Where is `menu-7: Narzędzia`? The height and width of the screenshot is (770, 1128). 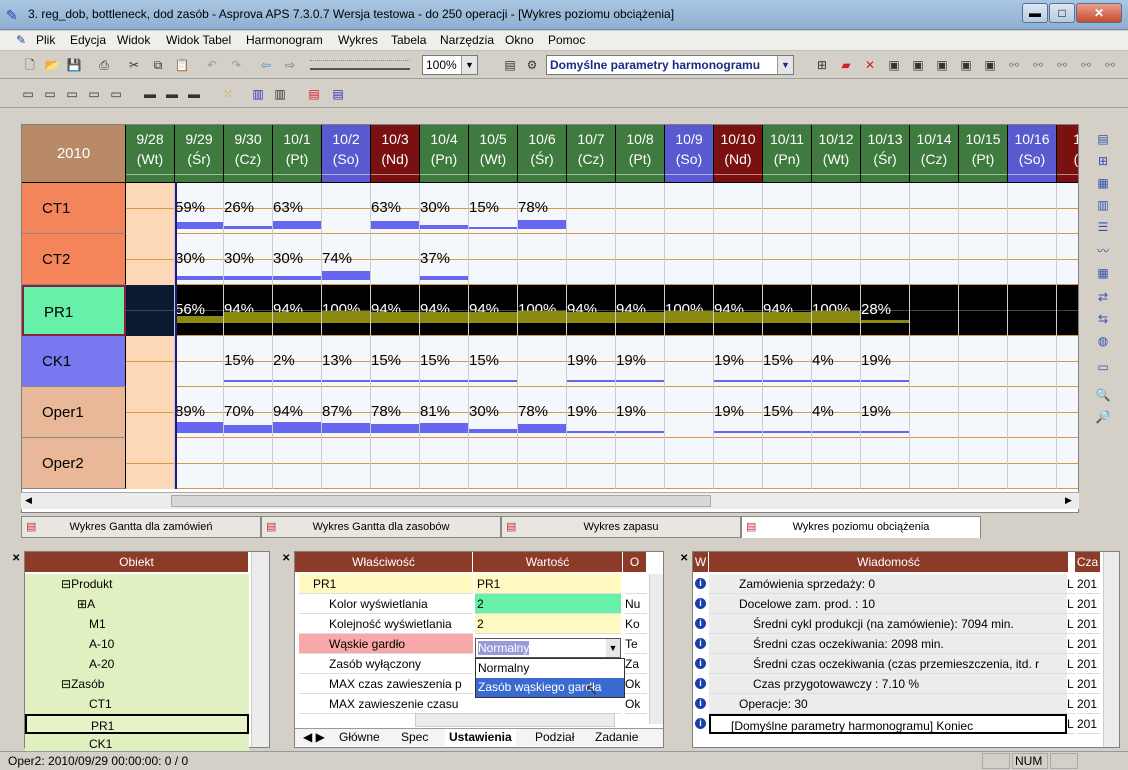 menu-7: Narzędzia is located at coordinates (467, 40).